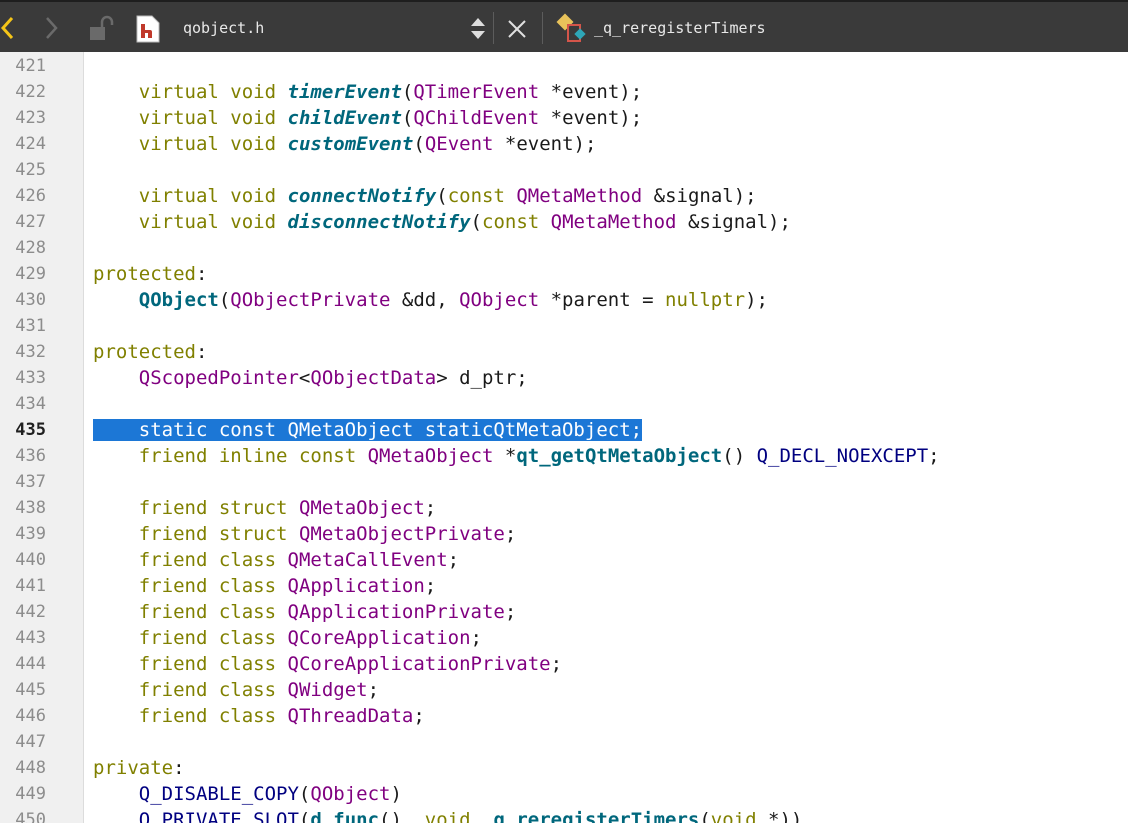 This screenshot has height=823, width=1128. Describe the element at coordinates (517, 29) in the screenshot. I see `close-button` at that location.